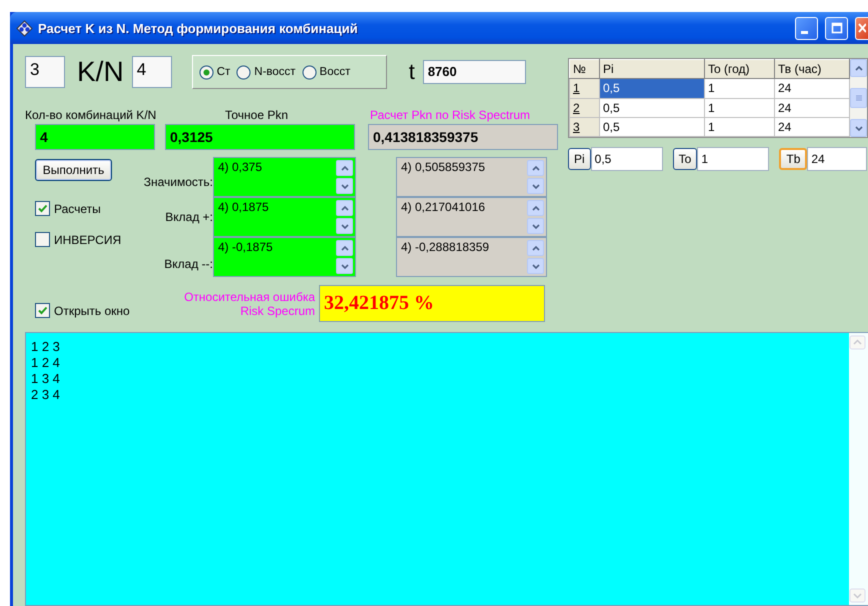  I want to click on column-header: To (год), so click(739, 69).